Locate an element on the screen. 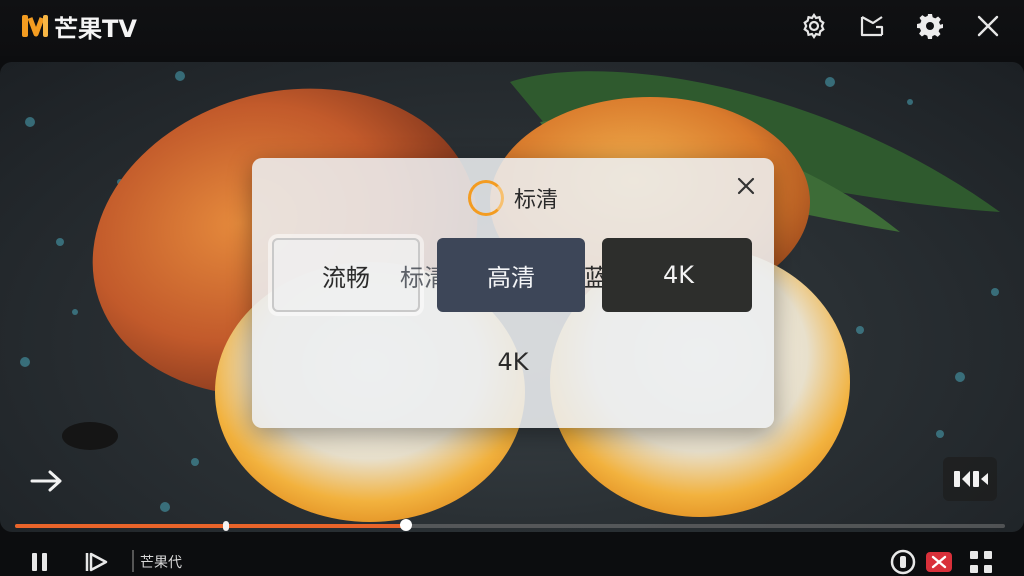 The width and height of the screenshot is (1024, 576). next-episode-arrow-icon is located at coordinates (47, 481).